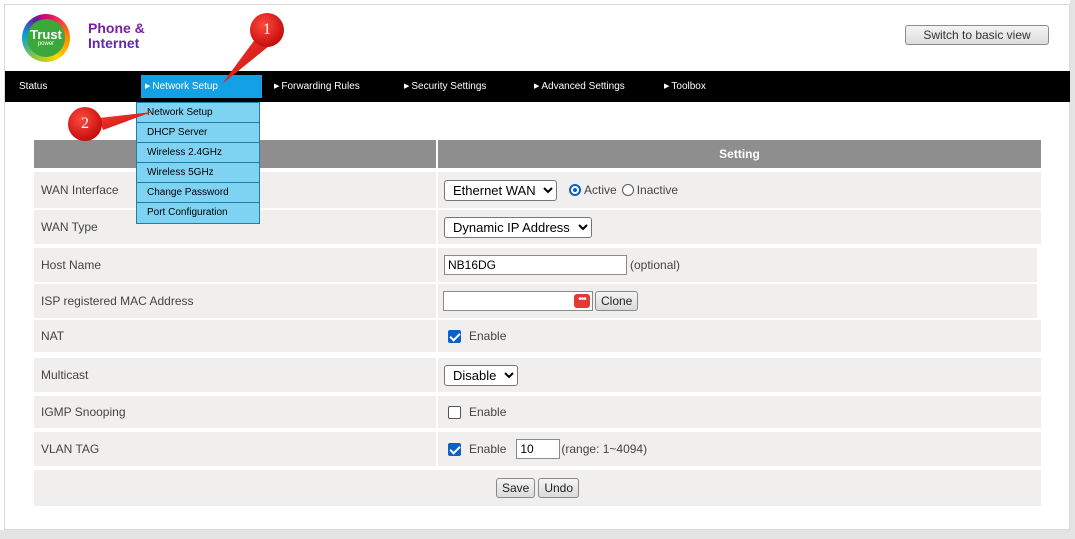 The width and height of the screenshot is (1075, 539). I want to click on wan-interface-select: Ethernet WAN, so click(500, 190).